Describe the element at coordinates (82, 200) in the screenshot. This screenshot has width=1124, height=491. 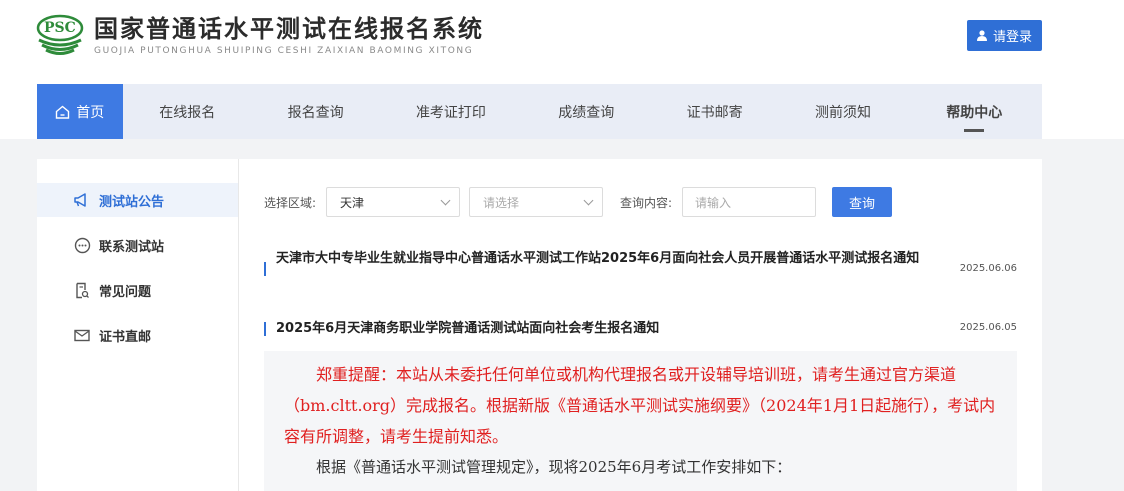
I see `megaphone-icon` at that location.